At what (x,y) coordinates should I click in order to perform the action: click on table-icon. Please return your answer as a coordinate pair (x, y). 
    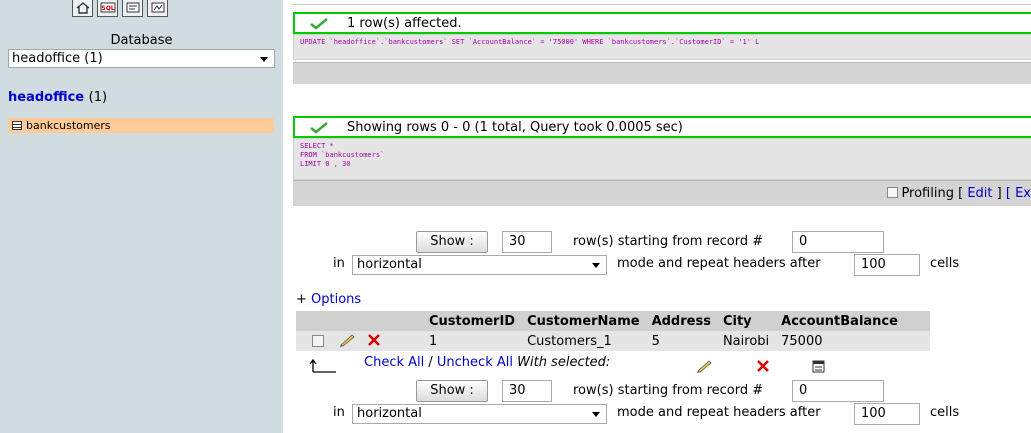
    Looking at the image, I should click on (17, 125).